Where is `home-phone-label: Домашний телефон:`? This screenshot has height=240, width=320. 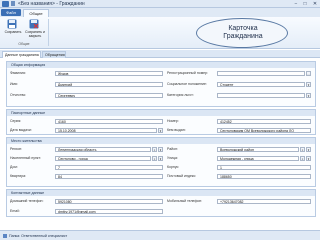
home-phone-label: Домашний телефон: is located at coordinates (27, 201).